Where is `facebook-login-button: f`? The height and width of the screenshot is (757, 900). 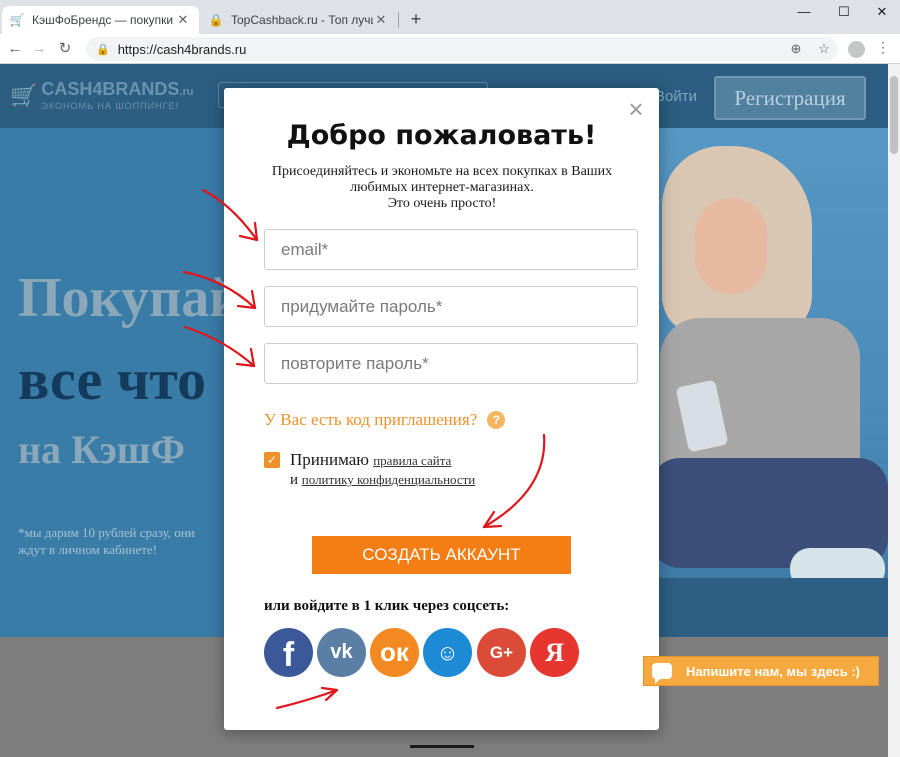
facebook-login-button: f is located at coordinates (288, 652).